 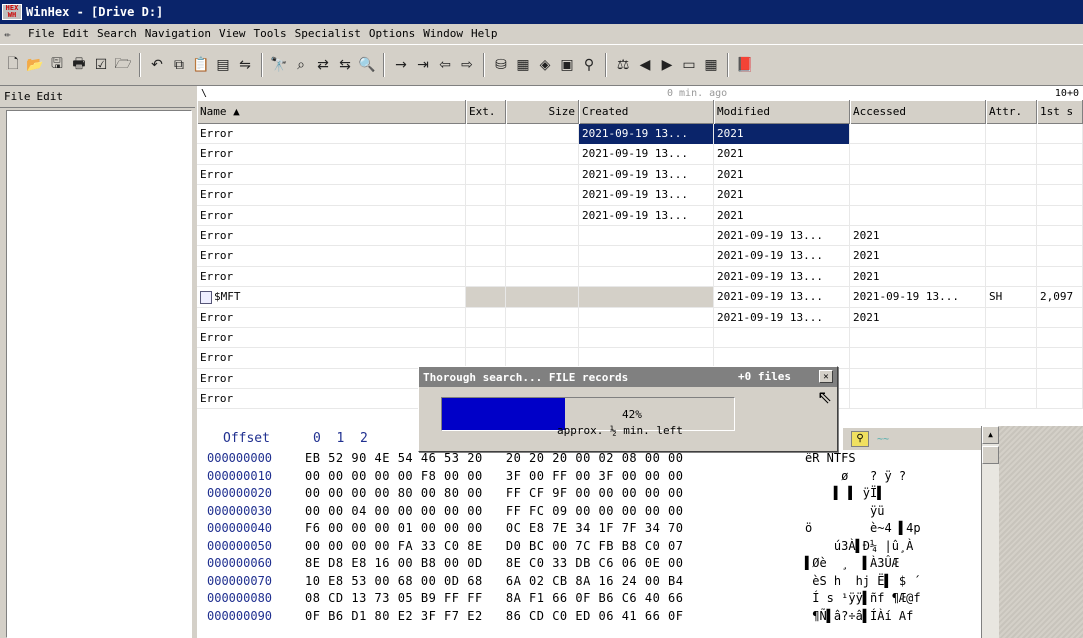 What do you see at coordinates (245, 65) in the screenshot?
I see `convert-icon: ⇋` at bounding box center [245, 65].